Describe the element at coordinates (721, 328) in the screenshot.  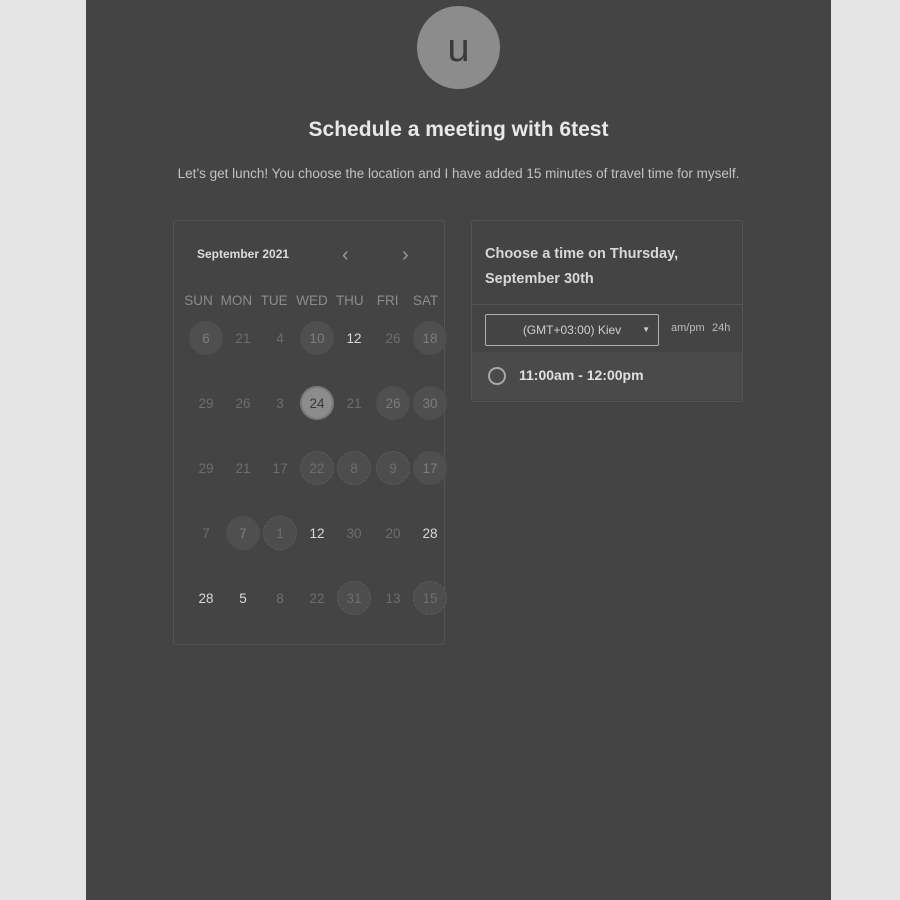
I see `format-24h-toggle: 24h` at that location.